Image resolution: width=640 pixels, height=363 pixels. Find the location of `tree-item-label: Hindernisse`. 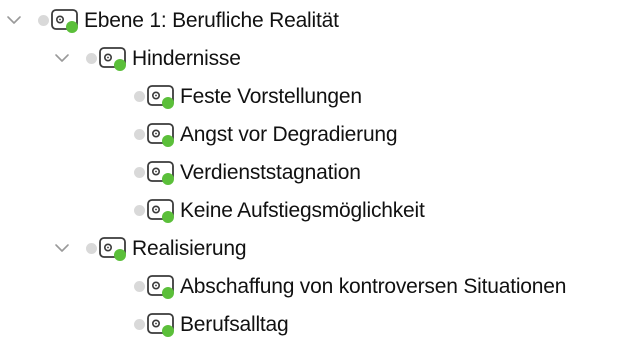

tree-item-label: Hindernisse is located at coordinates (186, 58).